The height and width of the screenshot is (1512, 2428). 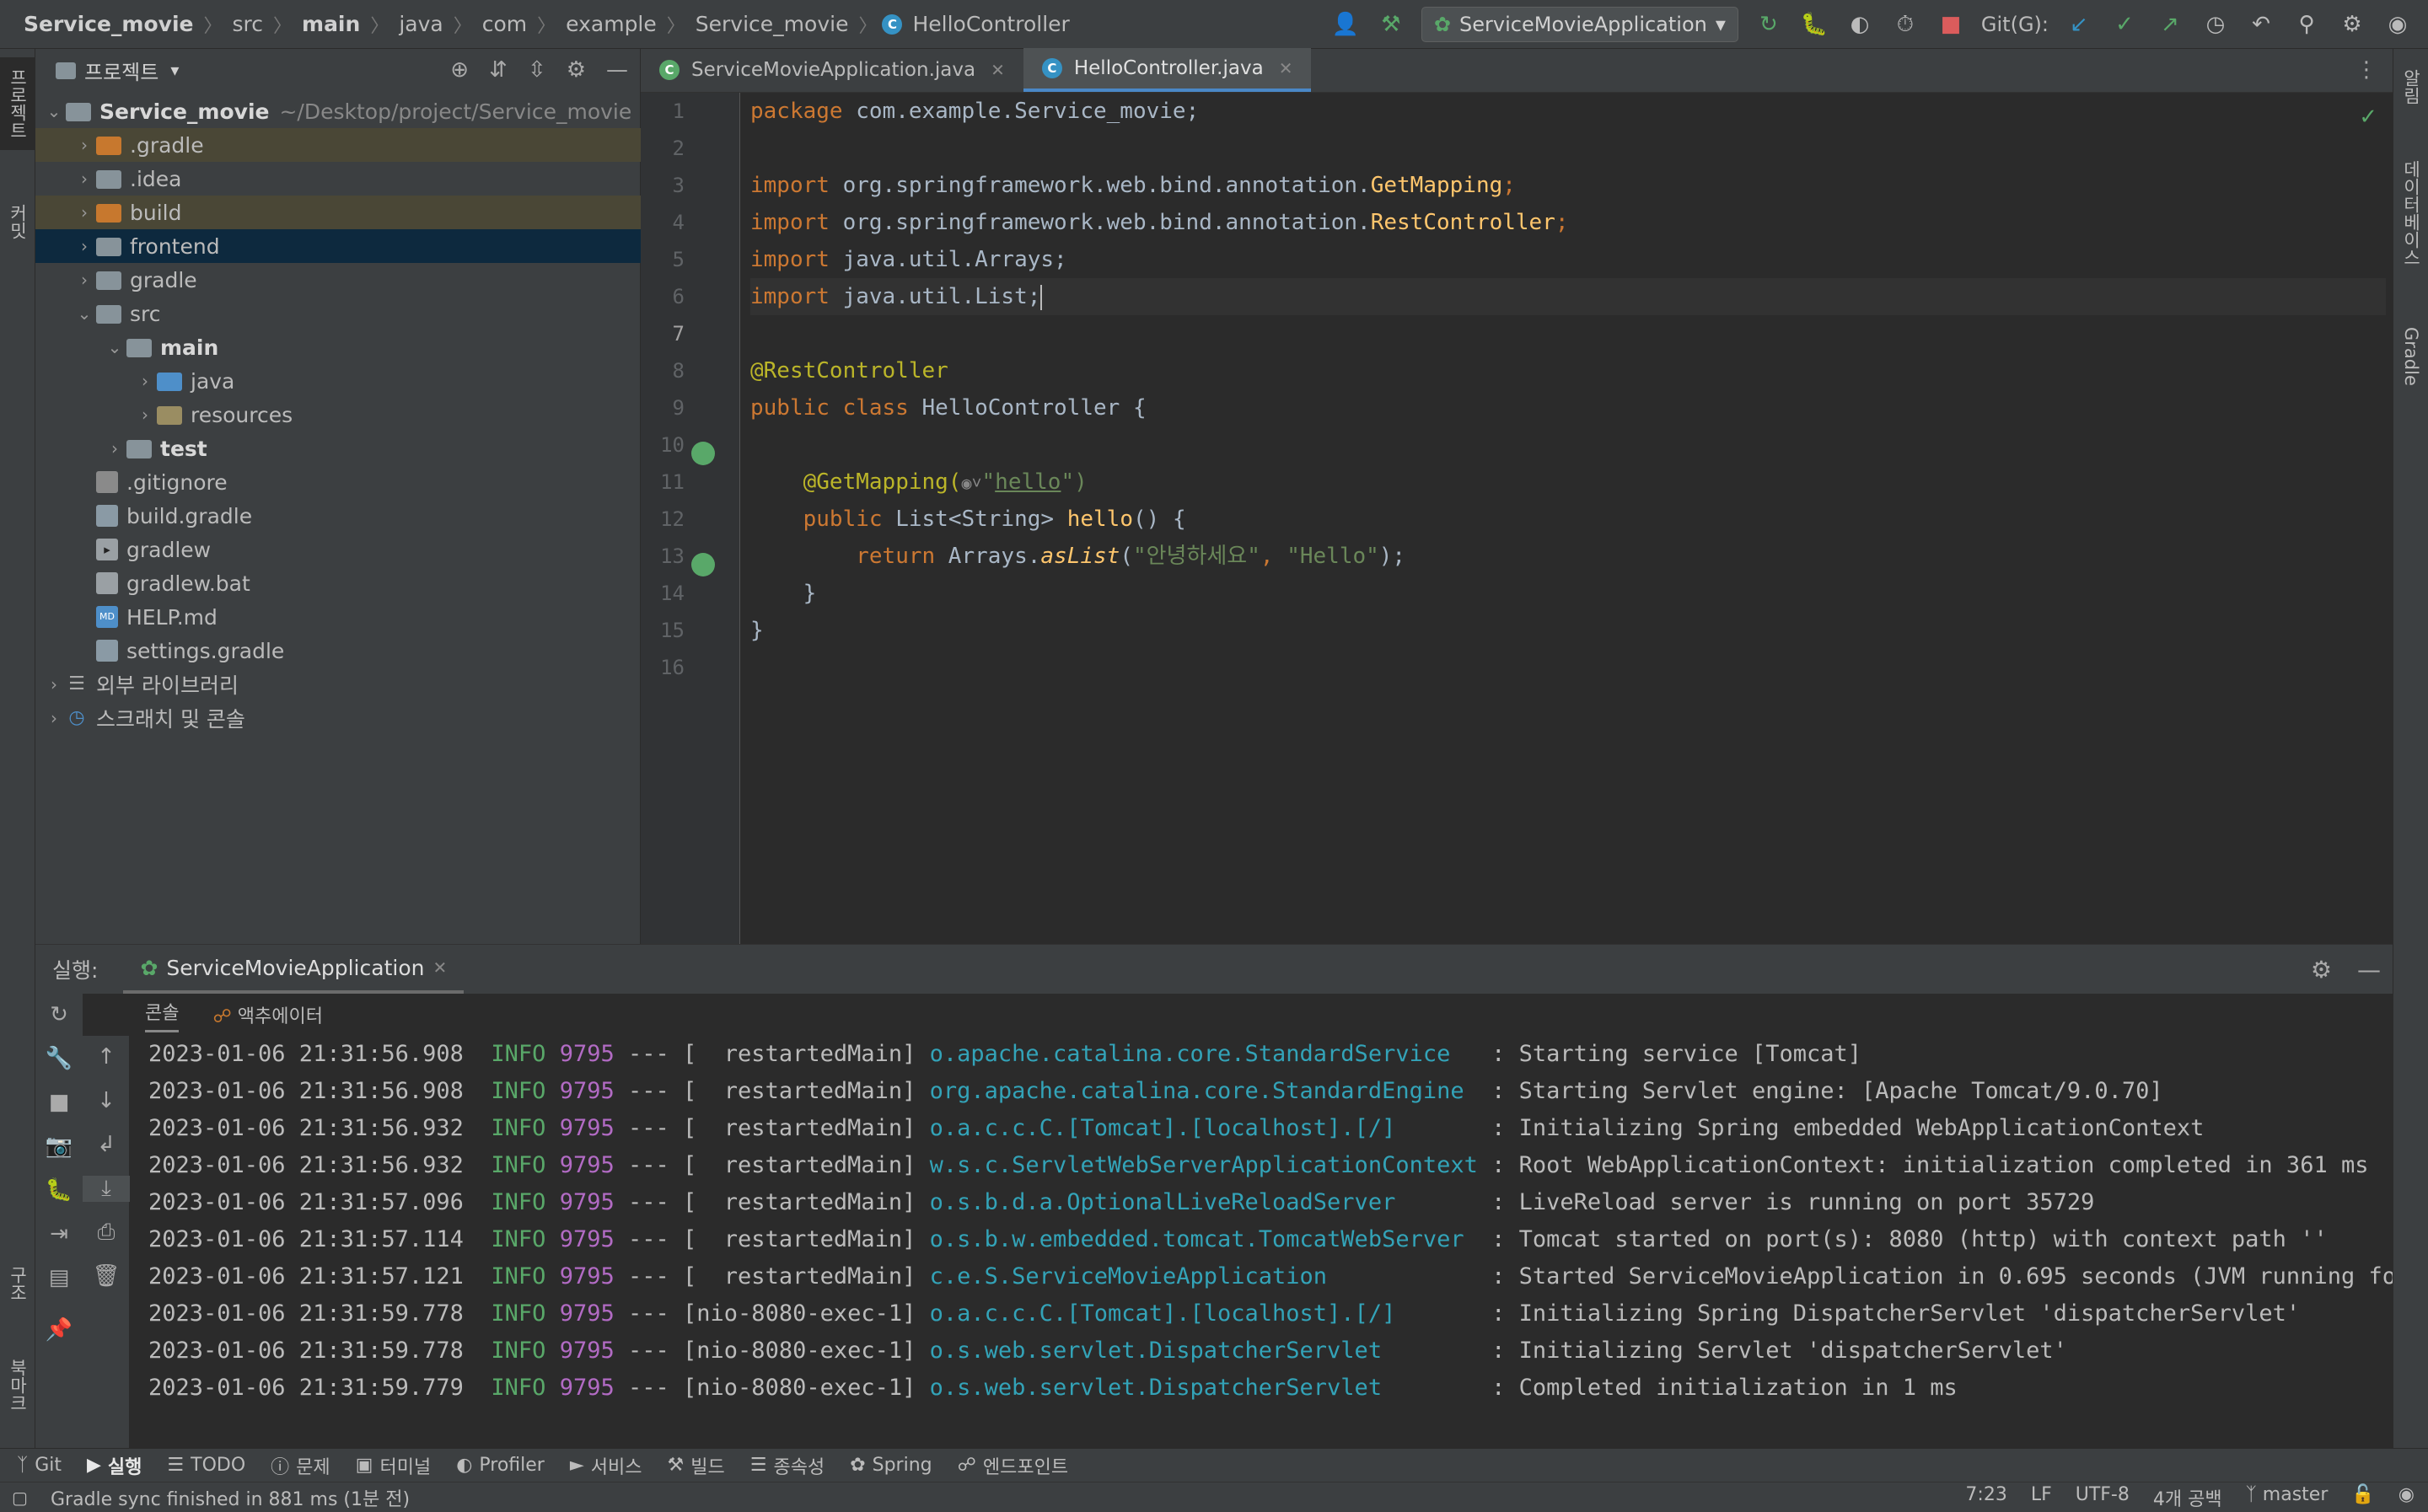 What do you see at coordinates (338, 381) in the screenshot?
I see `tree-item-java: › java` at bounding box center [338, 381].